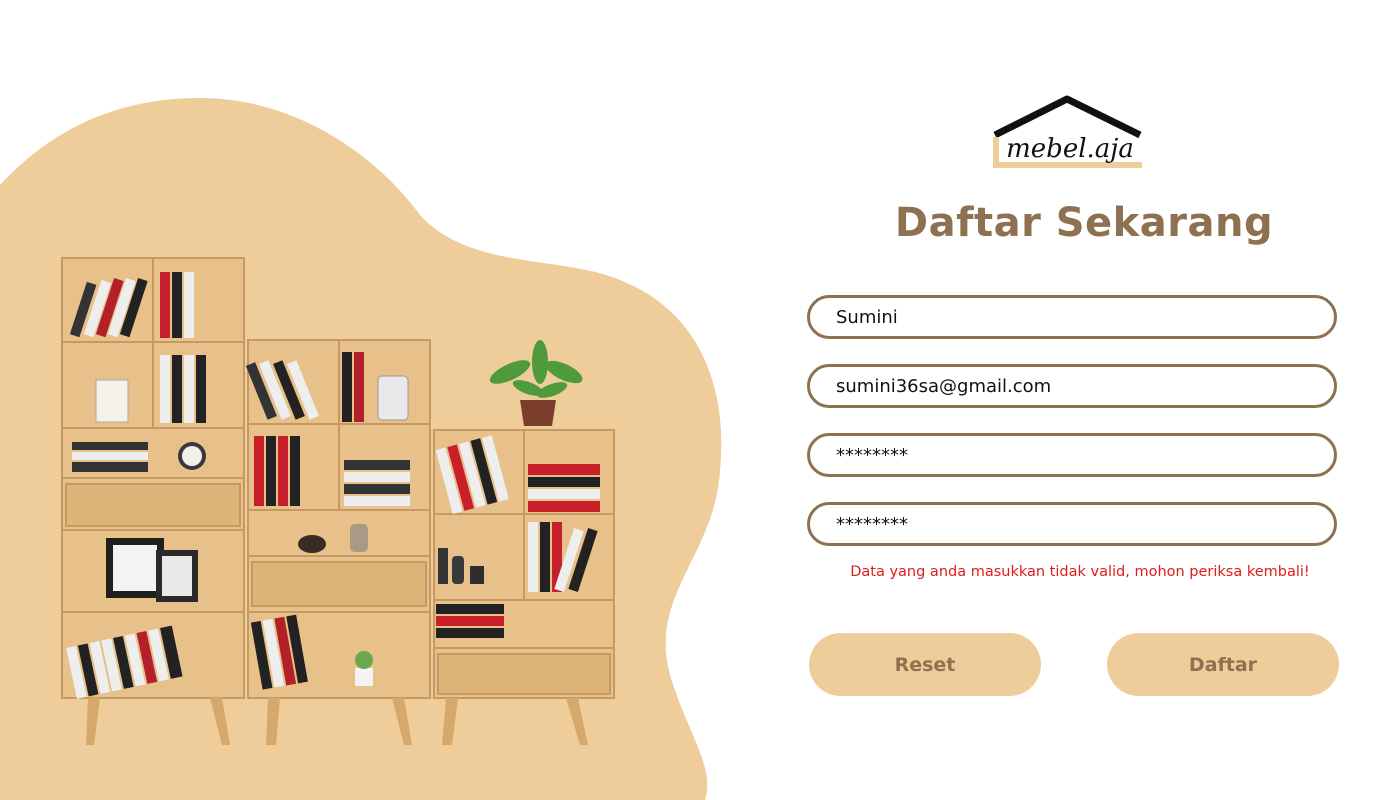 The width and height of the screenshot is (1400, 800). I want to click on confirm-password-field, so click(1072, 524).